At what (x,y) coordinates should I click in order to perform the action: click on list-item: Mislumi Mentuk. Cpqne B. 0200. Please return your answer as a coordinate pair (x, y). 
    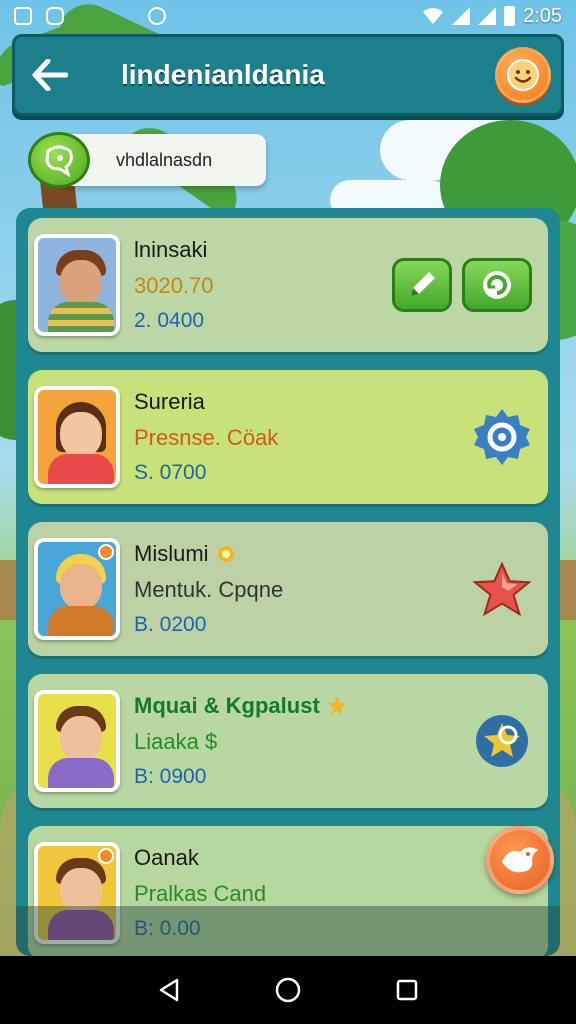
    Looking at the image, I should click on (288, 589).